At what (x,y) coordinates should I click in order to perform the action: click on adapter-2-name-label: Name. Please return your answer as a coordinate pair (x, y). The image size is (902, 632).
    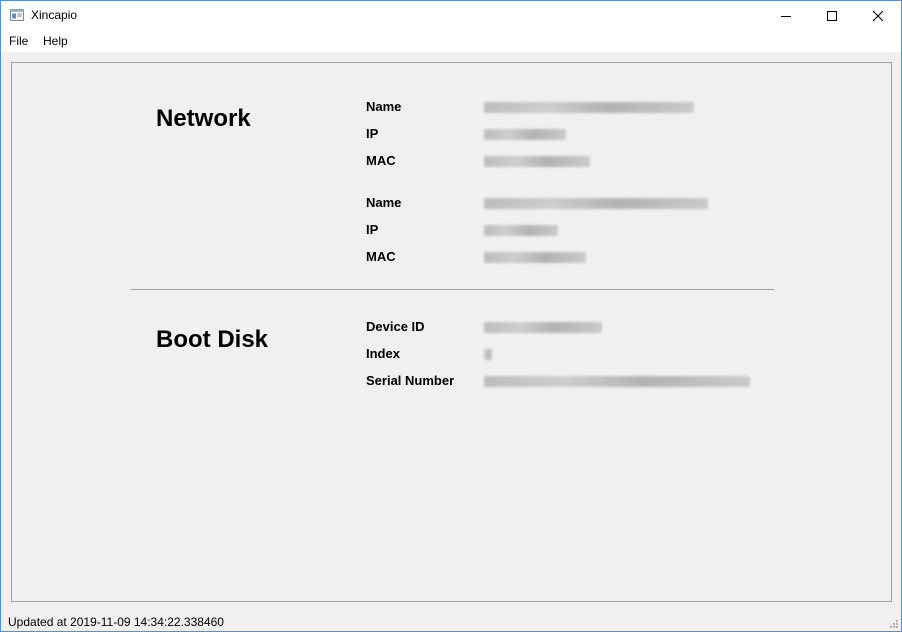
    Looking at the image, I should click on (384, 202).